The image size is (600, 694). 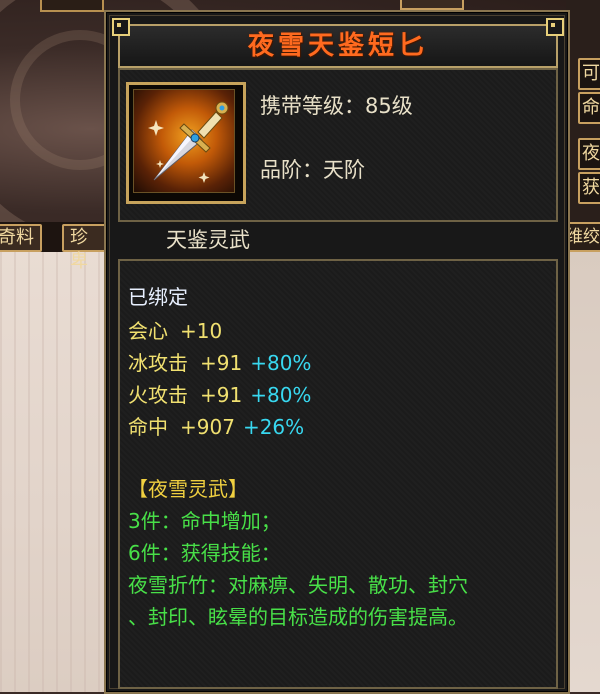 I want to click on dagger-icon, so click(x=184, y=141).